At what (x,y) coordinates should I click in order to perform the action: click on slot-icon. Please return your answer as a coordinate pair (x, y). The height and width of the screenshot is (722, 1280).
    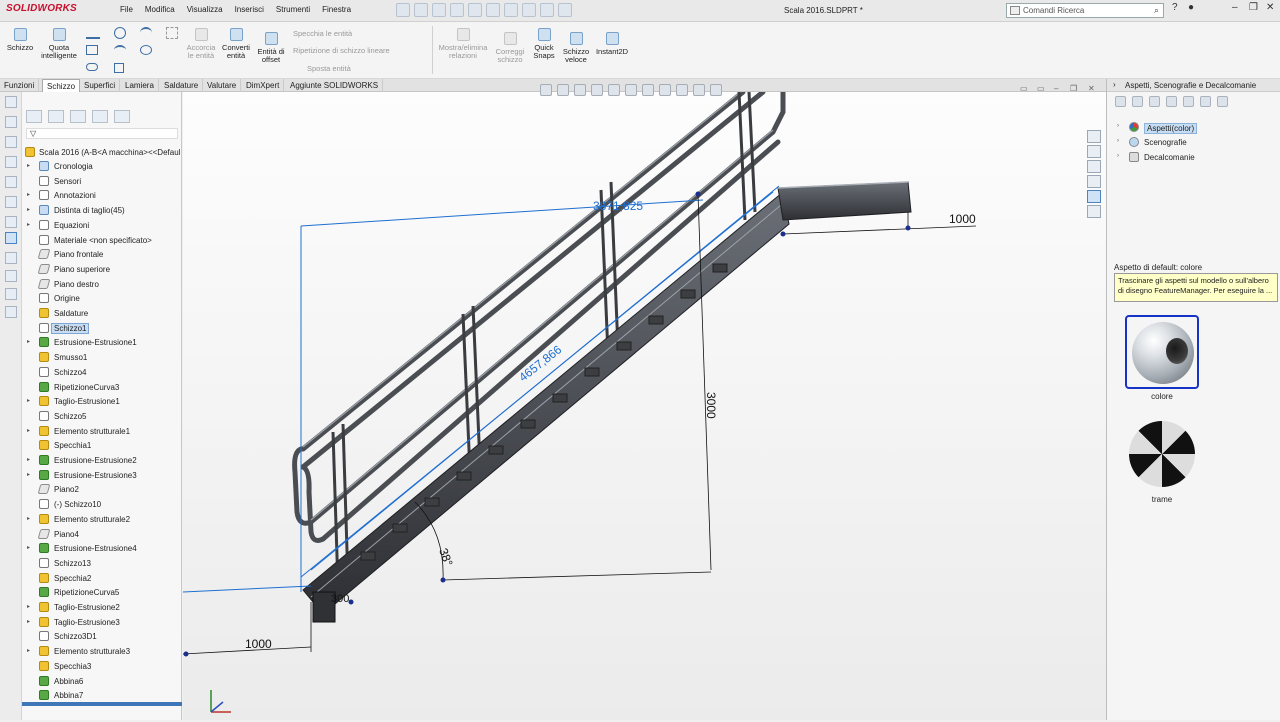
    Looking at the image, I should click on (92, 67).